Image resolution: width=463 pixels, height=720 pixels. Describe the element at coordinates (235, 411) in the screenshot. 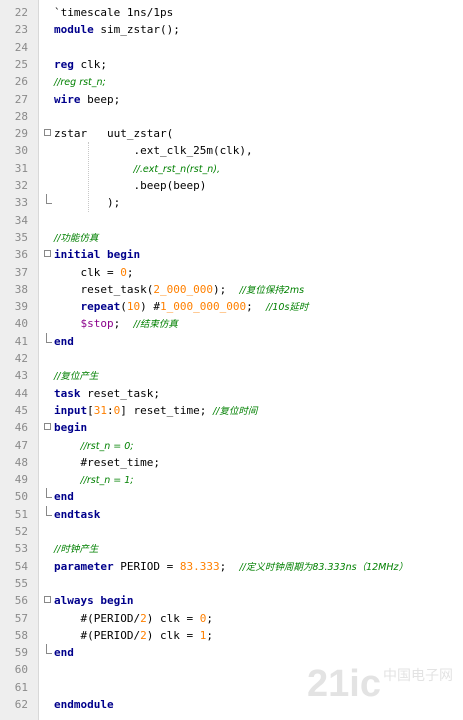

I see `code-comment: //复位时间` at that location.